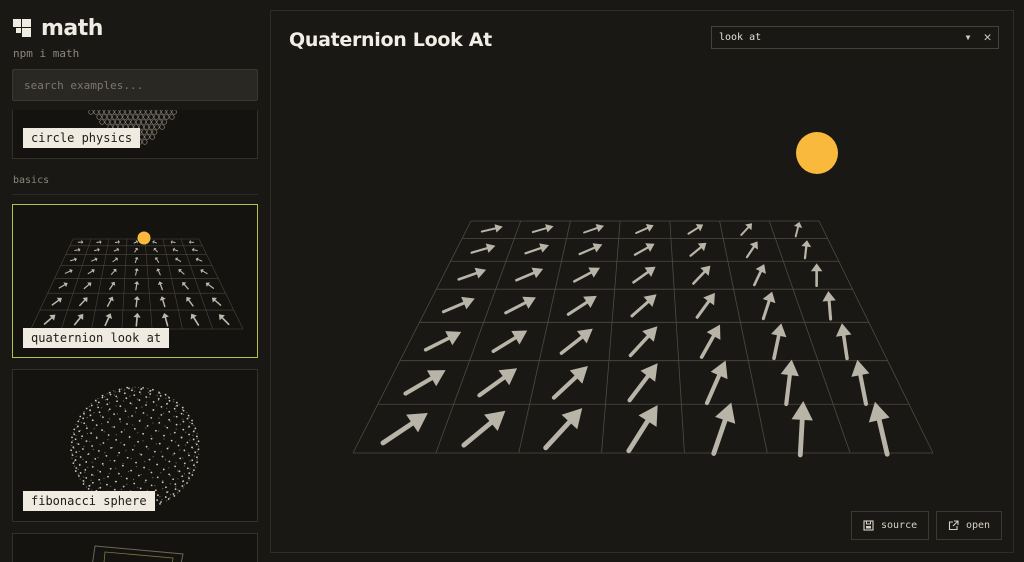  Describe the element at coordinates (890, 525) in the screenshot. I see `source-button: source` at that location.